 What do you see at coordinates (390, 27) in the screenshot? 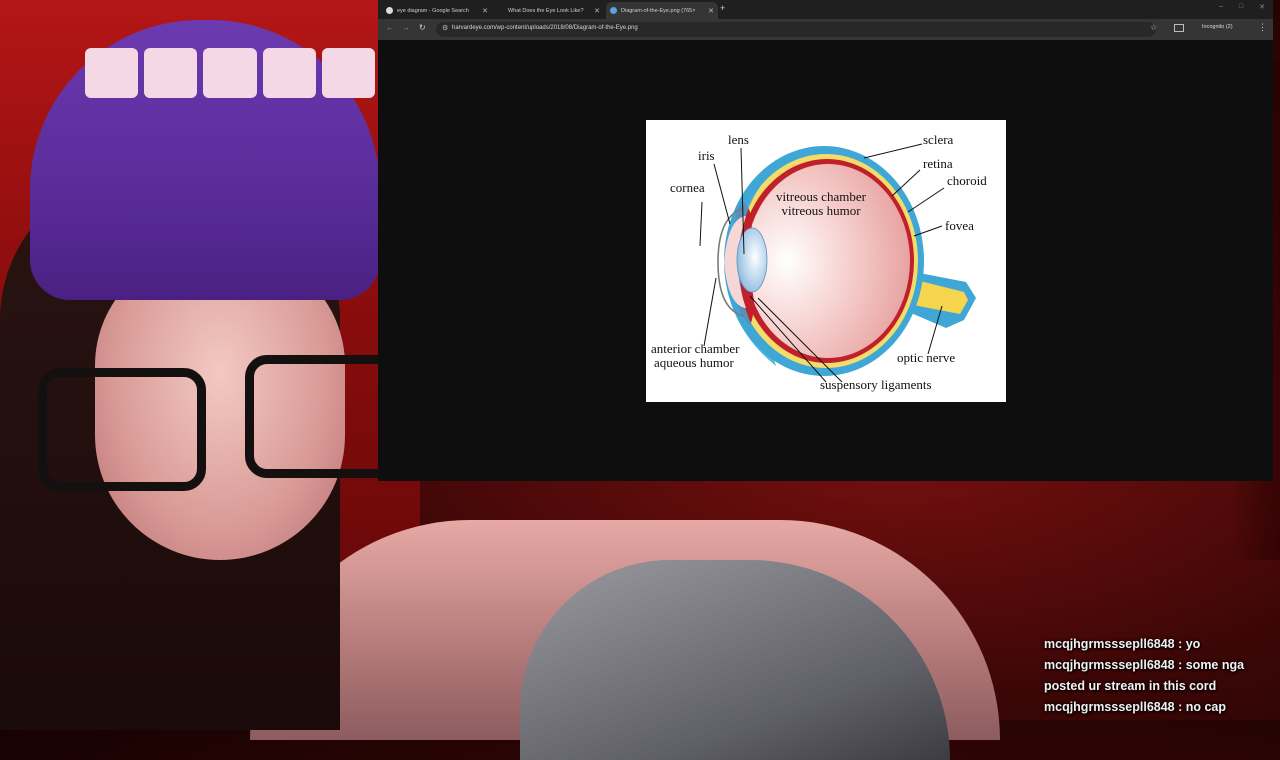
I see `back-button: ←` at bounding box center [390, 27].